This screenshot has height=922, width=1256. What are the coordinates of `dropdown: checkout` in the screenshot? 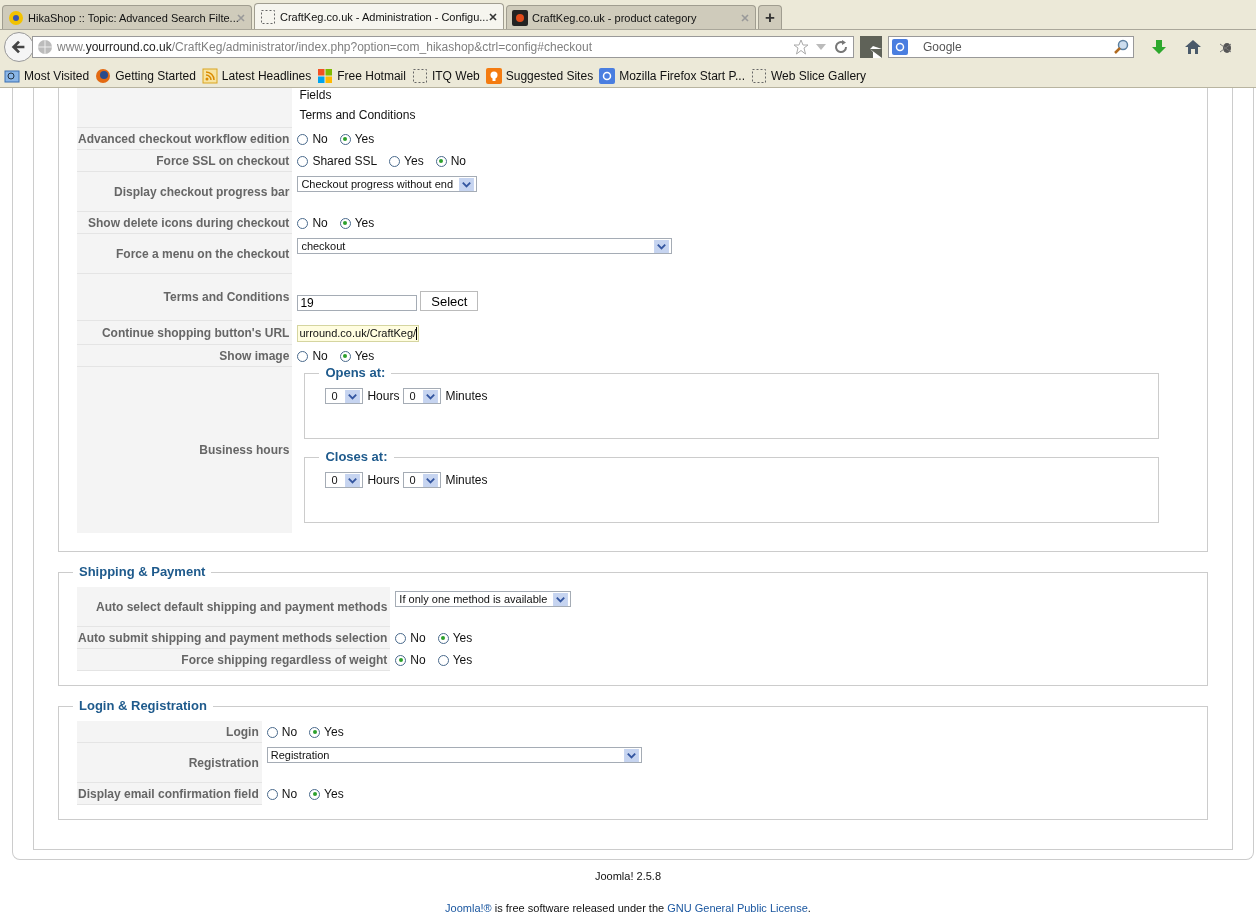 It's located at (485, 246).